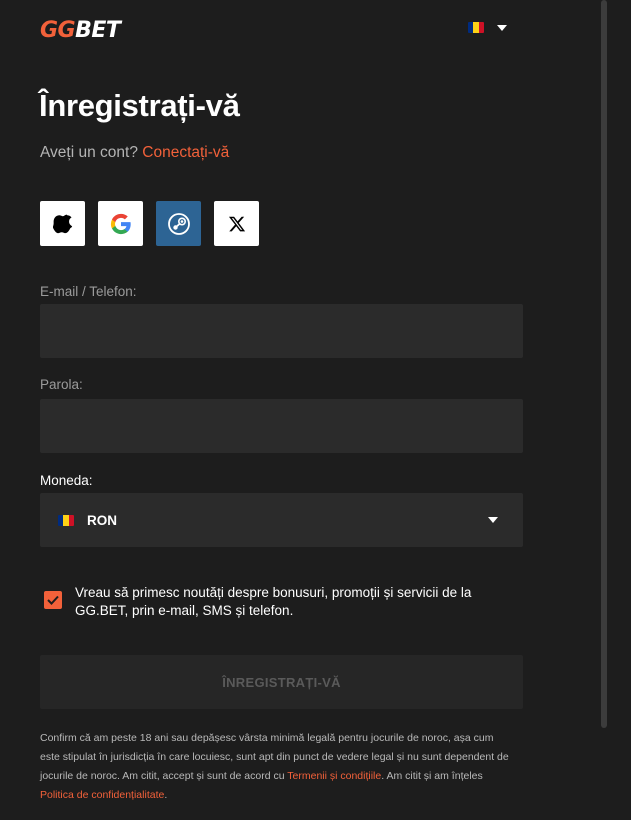 Image resolution: width=631 pixels, height=820 pixels. I want to click on x-login-button, so click(236, 223).